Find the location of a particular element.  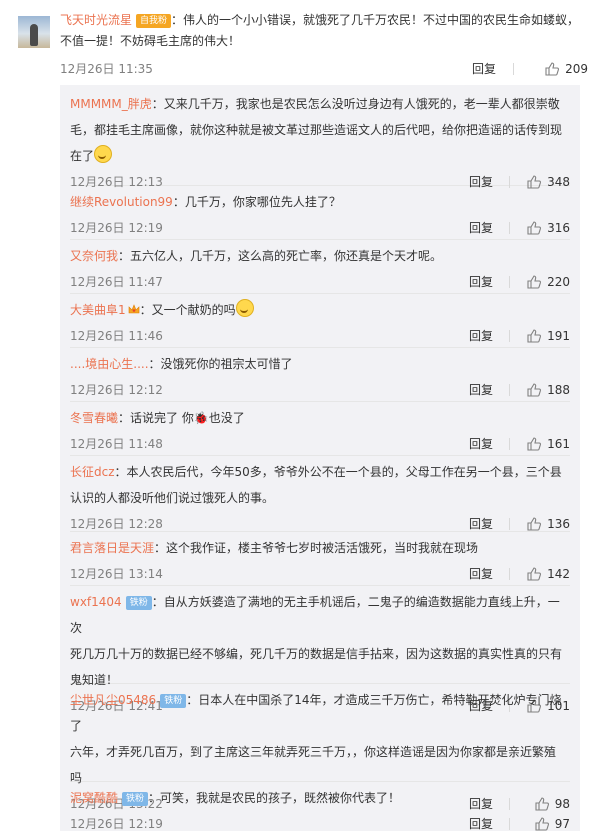

reply-meta: 12月26日 11:46 回复 191 is located at coordinates (320, 336).